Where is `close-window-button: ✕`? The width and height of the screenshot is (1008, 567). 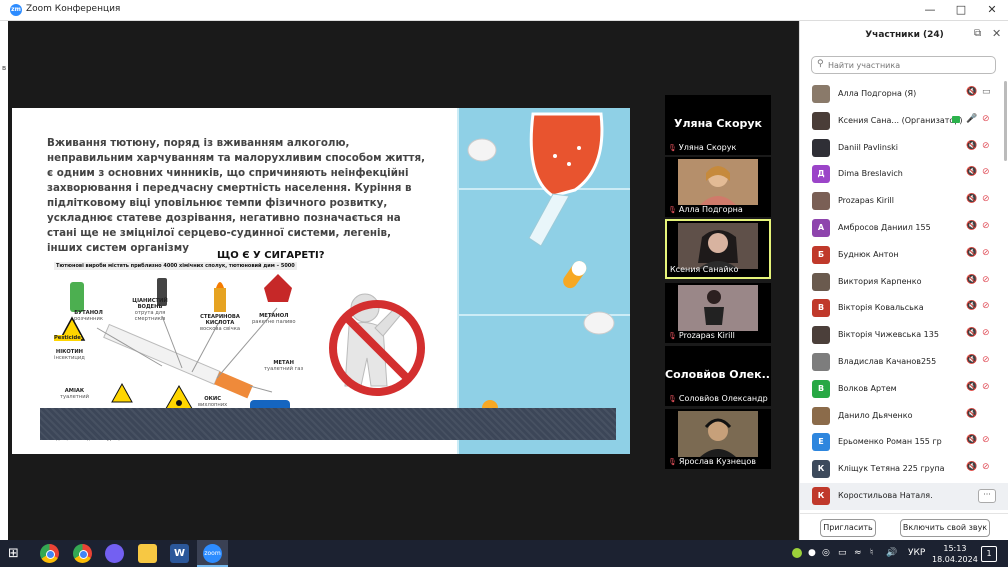
close-window-button: ✕ is located at coordinates (992, 10).